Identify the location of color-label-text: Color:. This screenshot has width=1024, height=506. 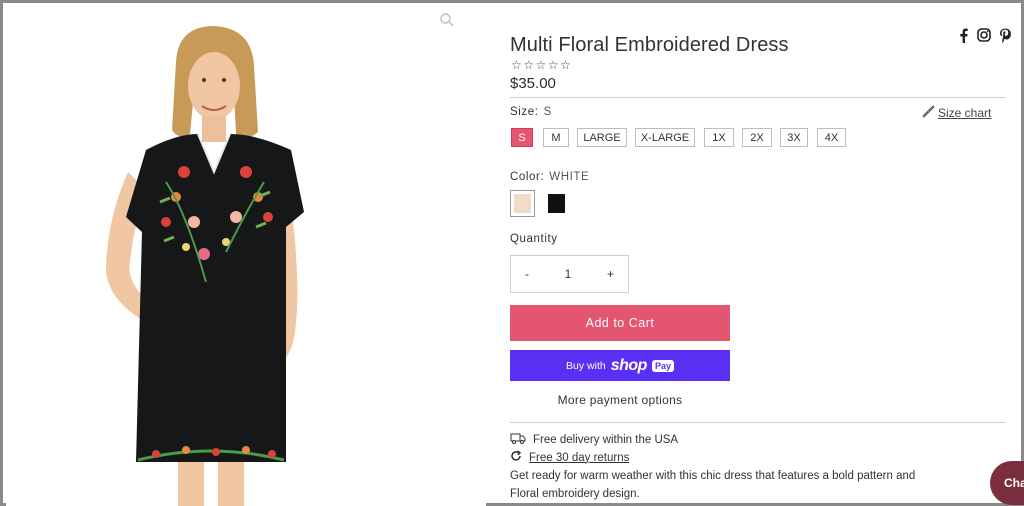
(527, 177).